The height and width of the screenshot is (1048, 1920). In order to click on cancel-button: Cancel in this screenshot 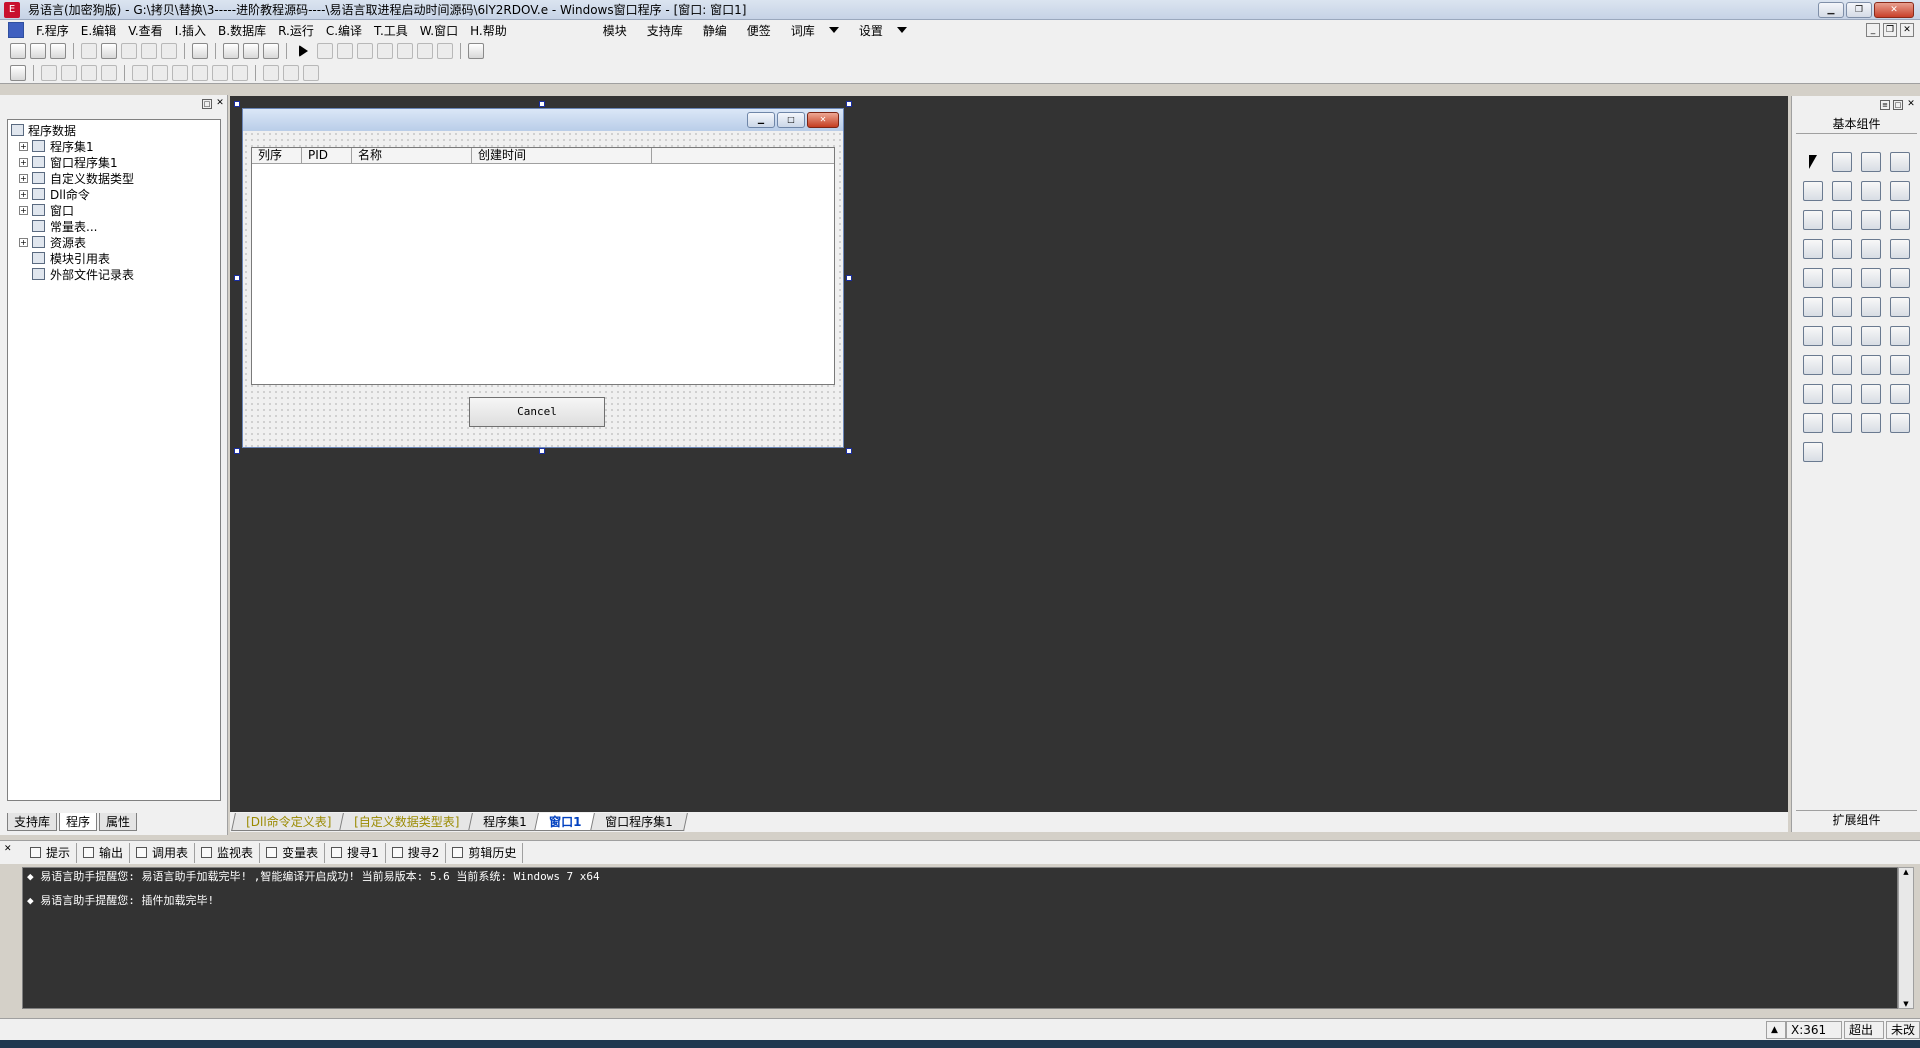, I will do `click(537, 412)`.